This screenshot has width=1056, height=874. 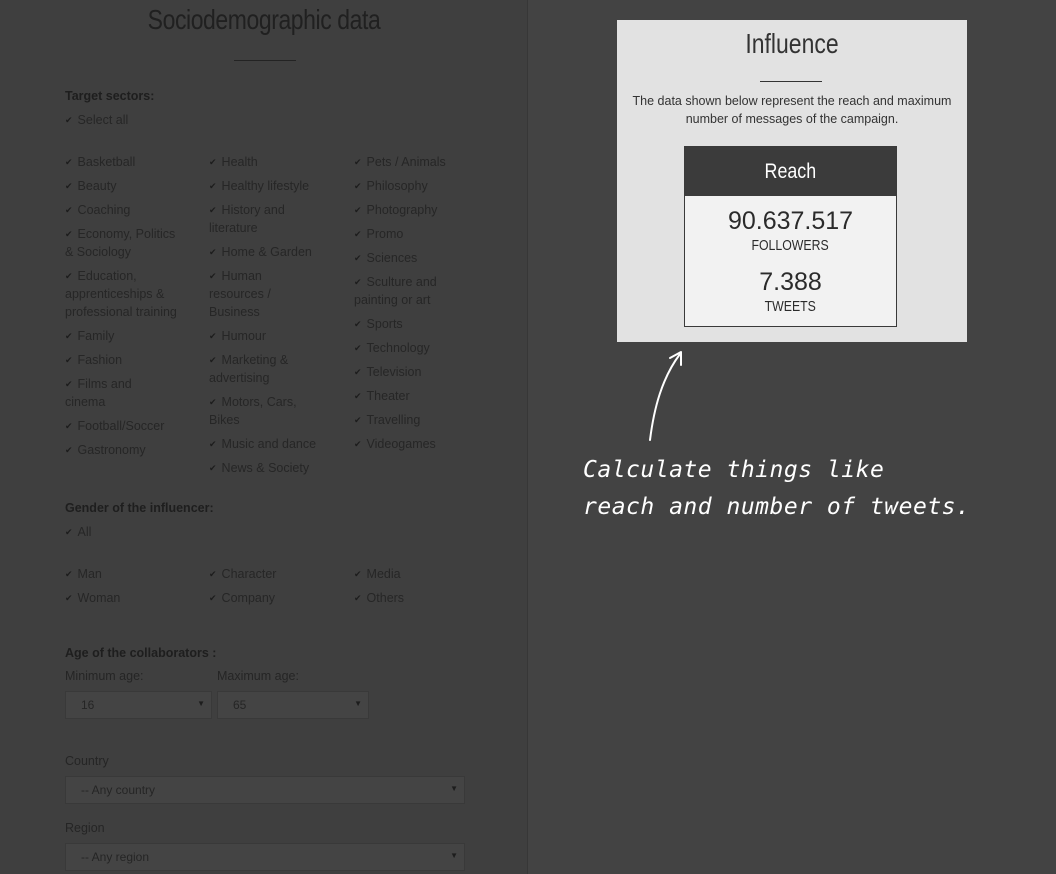 What do you see at coordinates (400, 162) in the screenshot?
I see `sector-checkbox: ✔ Pets / Animals` at bounding box center [400, 162].